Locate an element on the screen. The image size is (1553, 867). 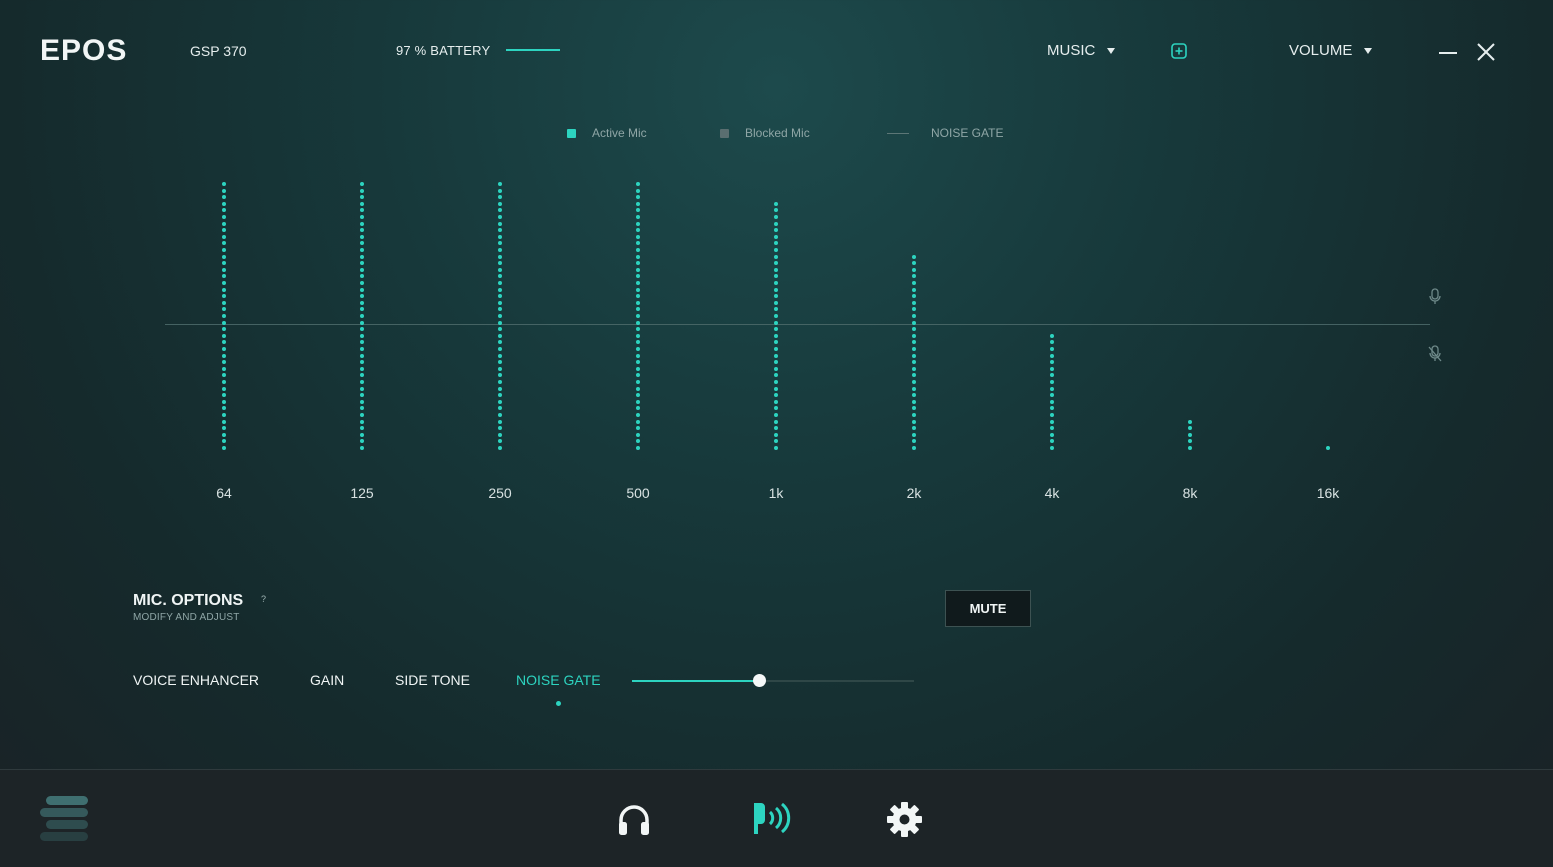
battery-label: 97 % BATTERY is located at coordinates (443, 50).